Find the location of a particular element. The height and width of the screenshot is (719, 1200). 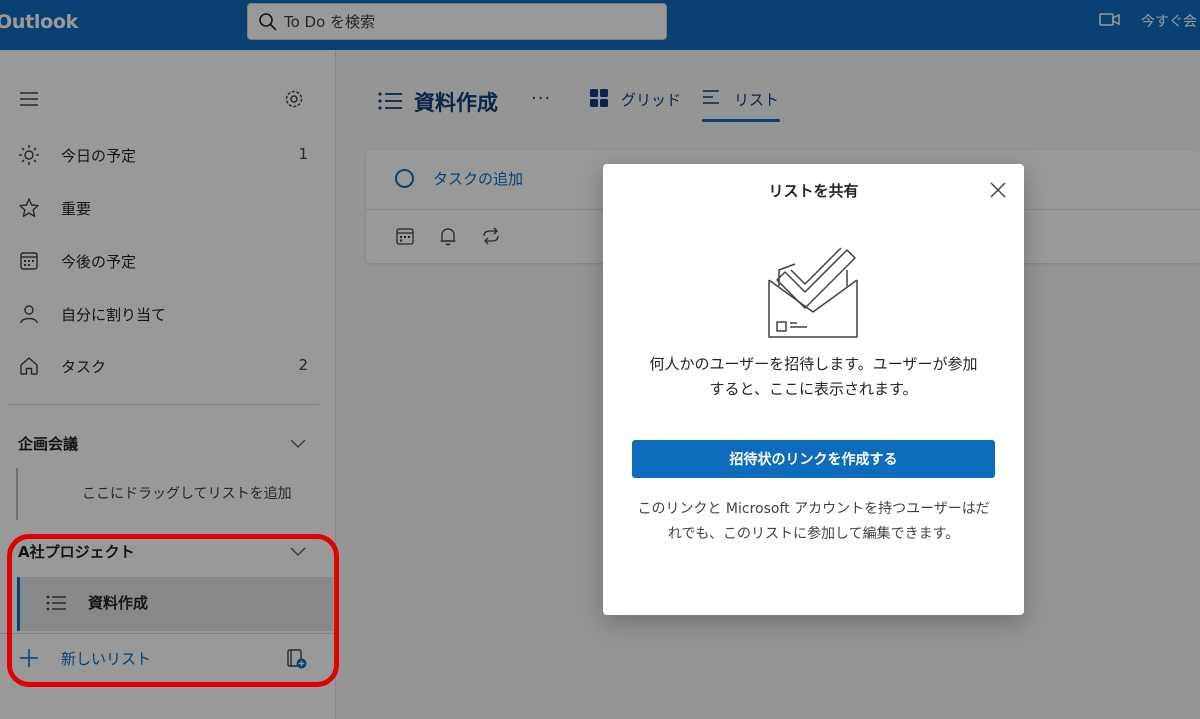

envelope-checkmark-icon is located at coordinates (813, 292).